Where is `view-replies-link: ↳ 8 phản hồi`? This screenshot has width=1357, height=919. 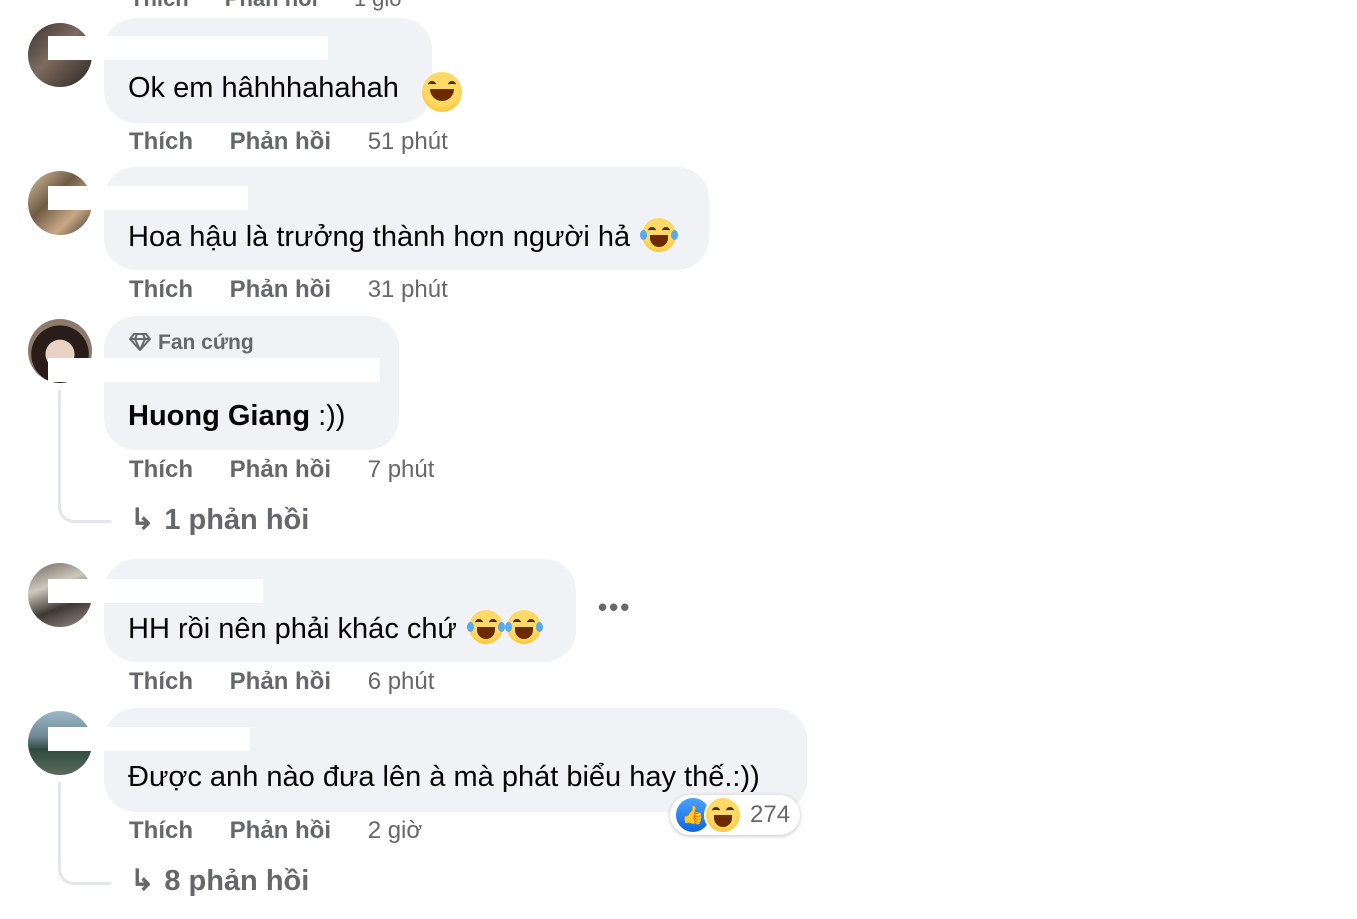
view-replies-link: ↳ 8 phản hồi is located at coordinates (219, 880).